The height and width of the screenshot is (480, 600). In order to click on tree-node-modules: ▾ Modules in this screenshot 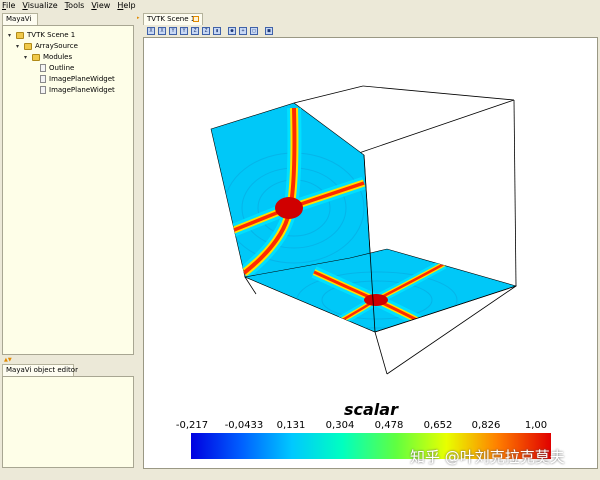, I will do `click(48, 57)`.